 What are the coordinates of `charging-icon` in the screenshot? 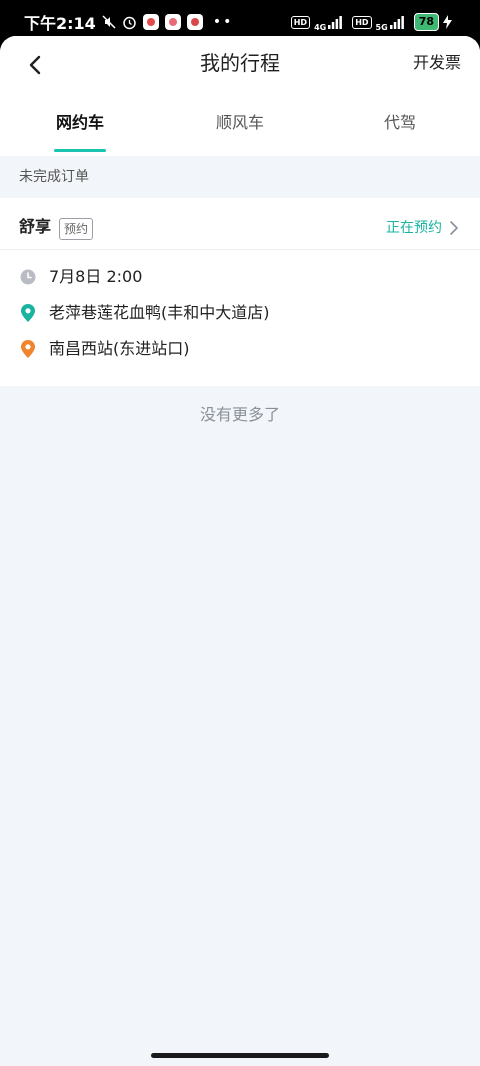 It's located at (447, 22).